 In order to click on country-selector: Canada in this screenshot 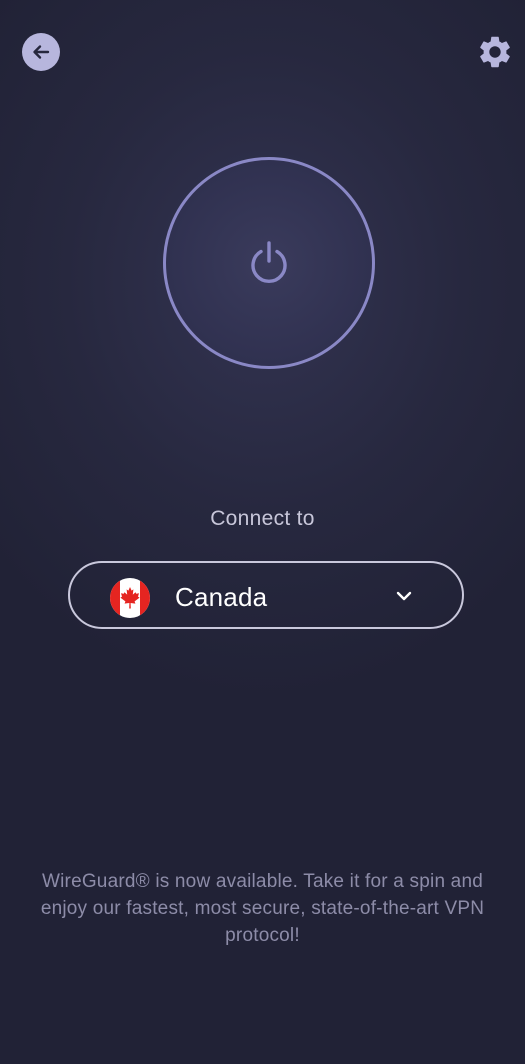, I will do `click(266, 595)`.